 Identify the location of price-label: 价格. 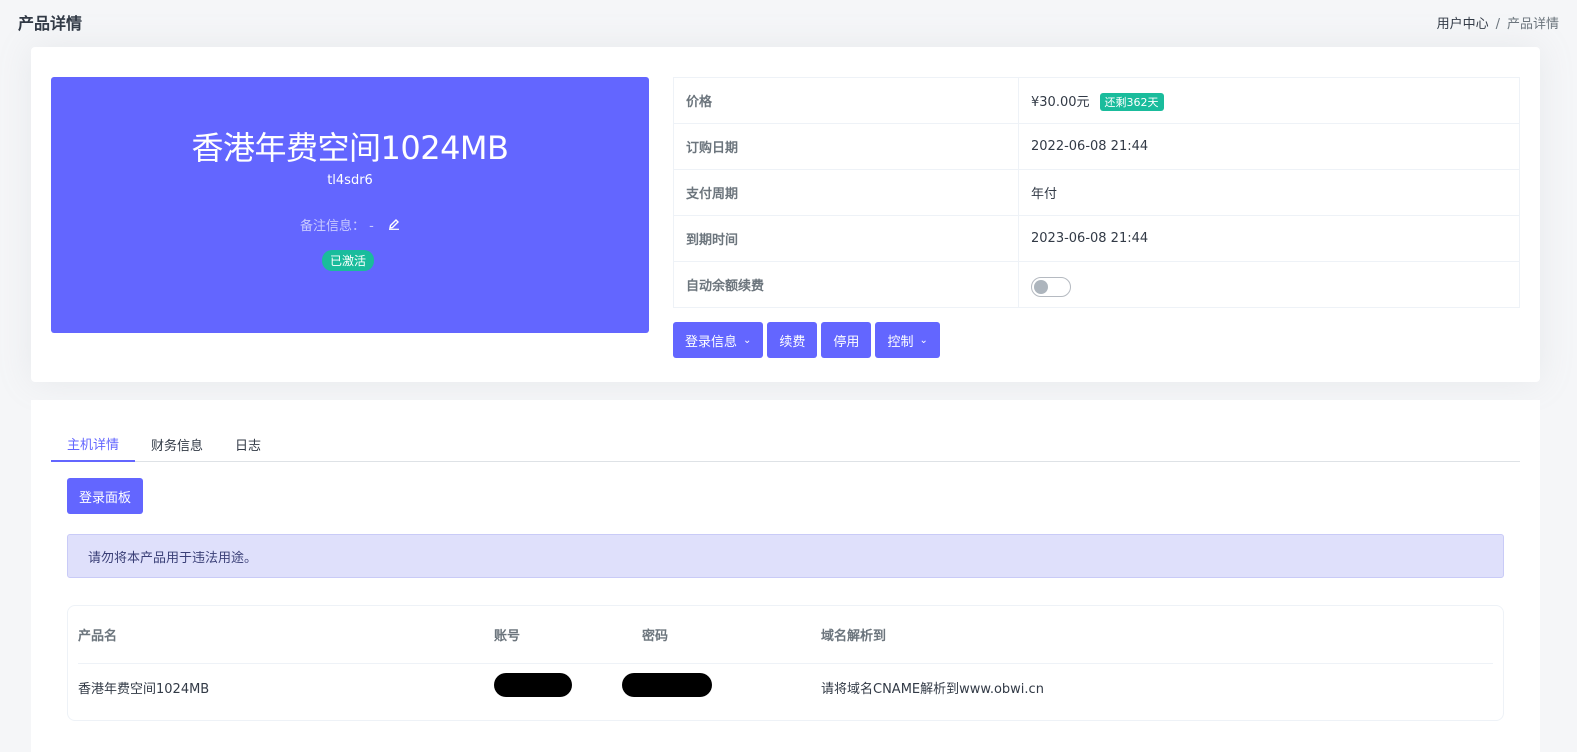
(846, 100).